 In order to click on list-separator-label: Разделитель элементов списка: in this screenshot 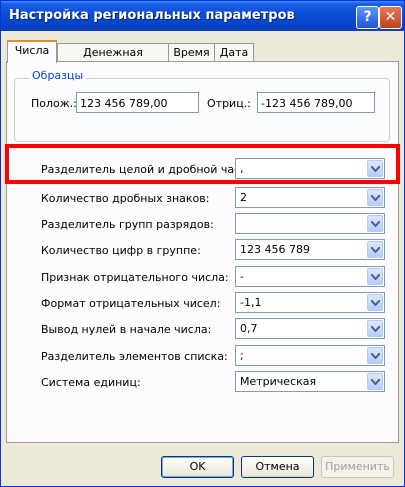, I will do `click(134, 356)`.